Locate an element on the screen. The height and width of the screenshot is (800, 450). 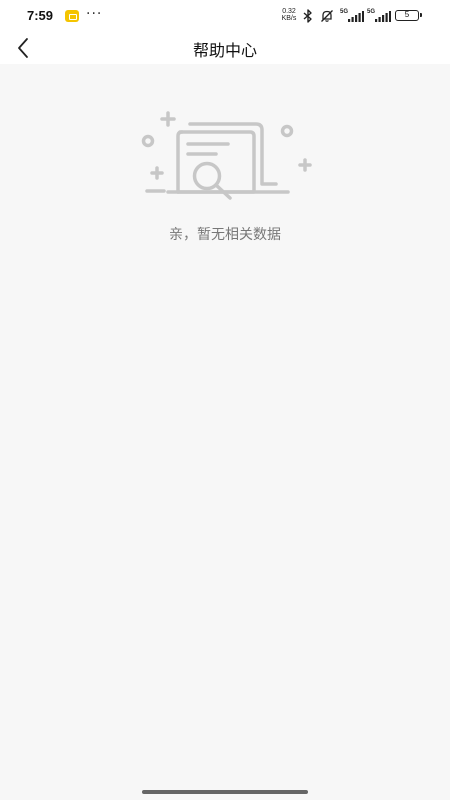
navigation-bar: 帮助中心 is located at coordinates (225, 48).